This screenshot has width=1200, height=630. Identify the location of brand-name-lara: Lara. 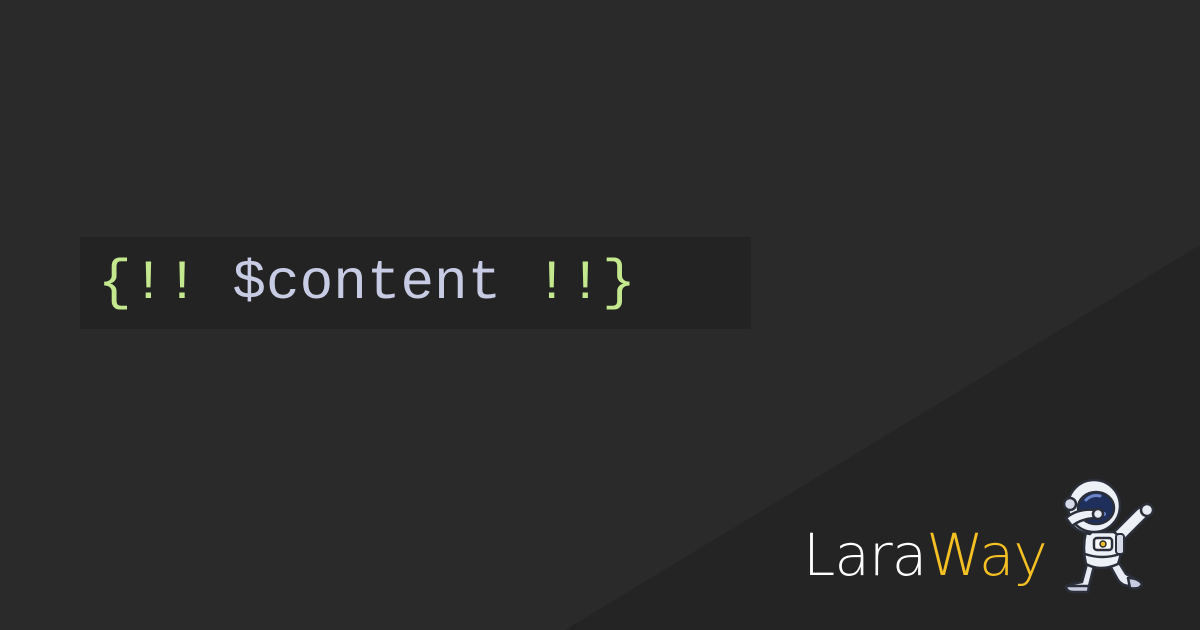
(865, 555).